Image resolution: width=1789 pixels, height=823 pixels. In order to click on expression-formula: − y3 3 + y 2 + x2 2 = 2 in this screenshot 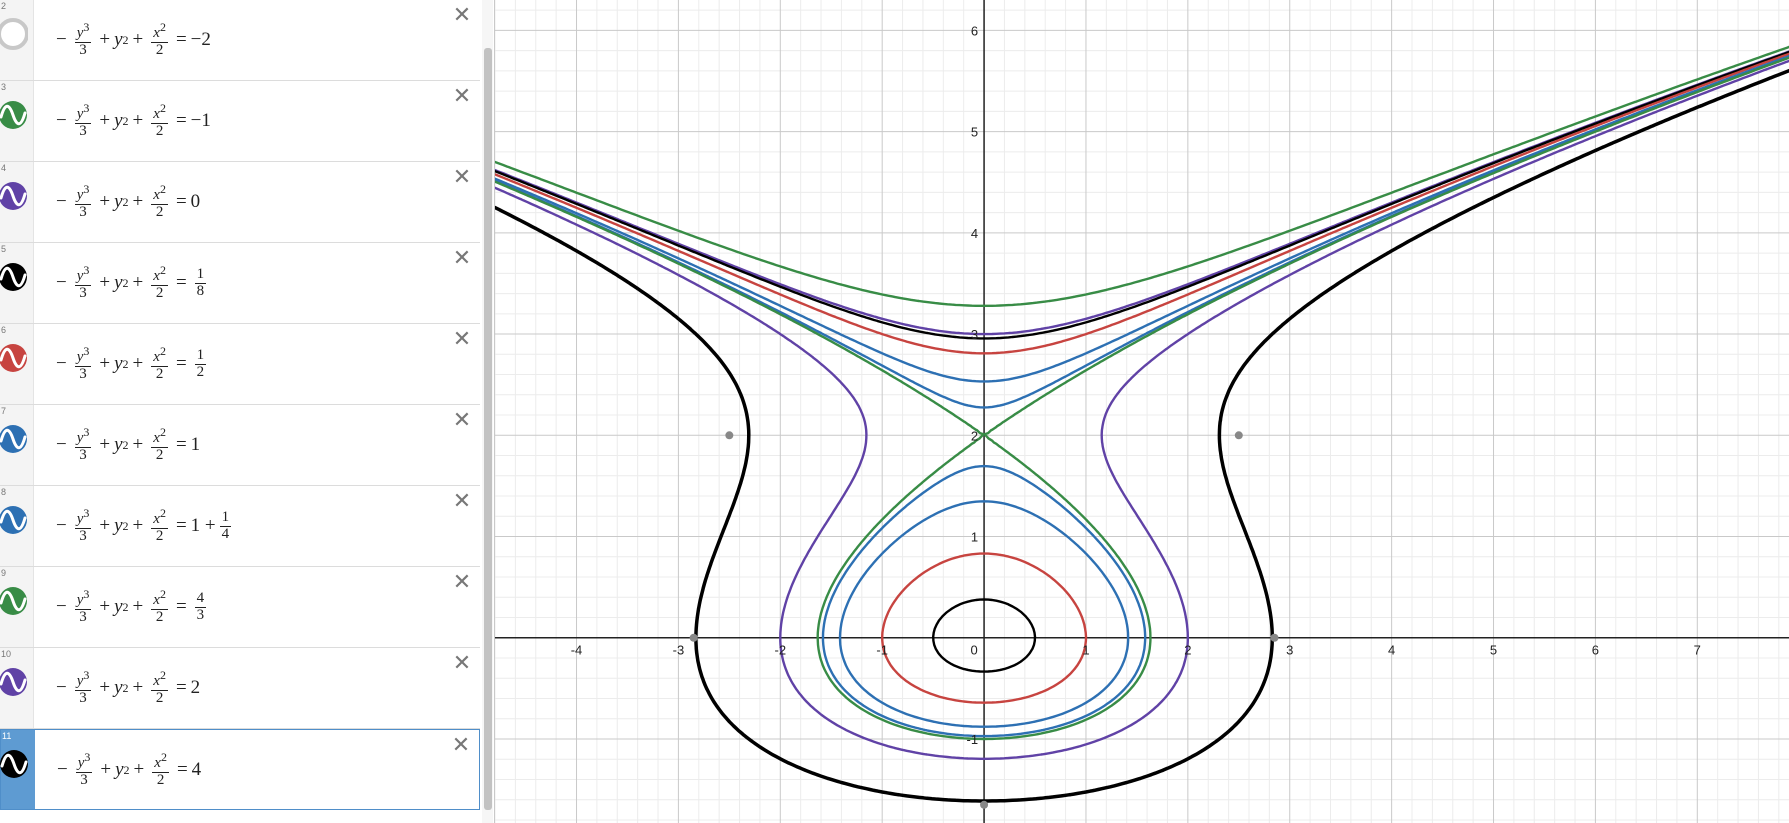, I will do `click(126, 688)`.